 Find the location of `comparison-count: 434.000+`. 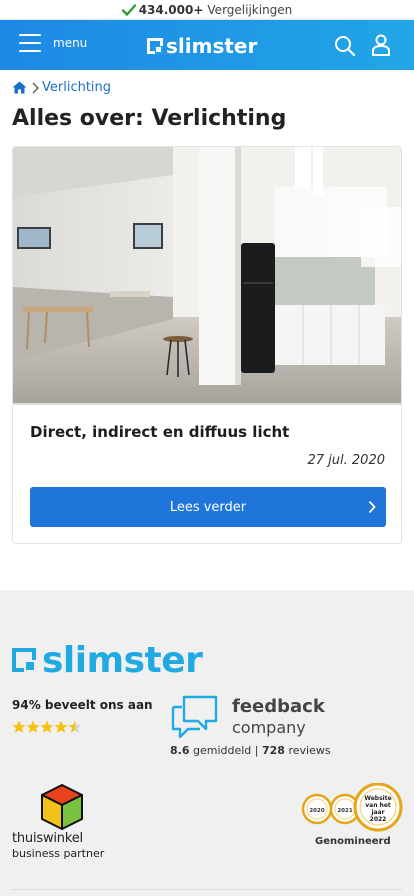

comparison-count: 434.000+ is located at coordinates (171, 9).